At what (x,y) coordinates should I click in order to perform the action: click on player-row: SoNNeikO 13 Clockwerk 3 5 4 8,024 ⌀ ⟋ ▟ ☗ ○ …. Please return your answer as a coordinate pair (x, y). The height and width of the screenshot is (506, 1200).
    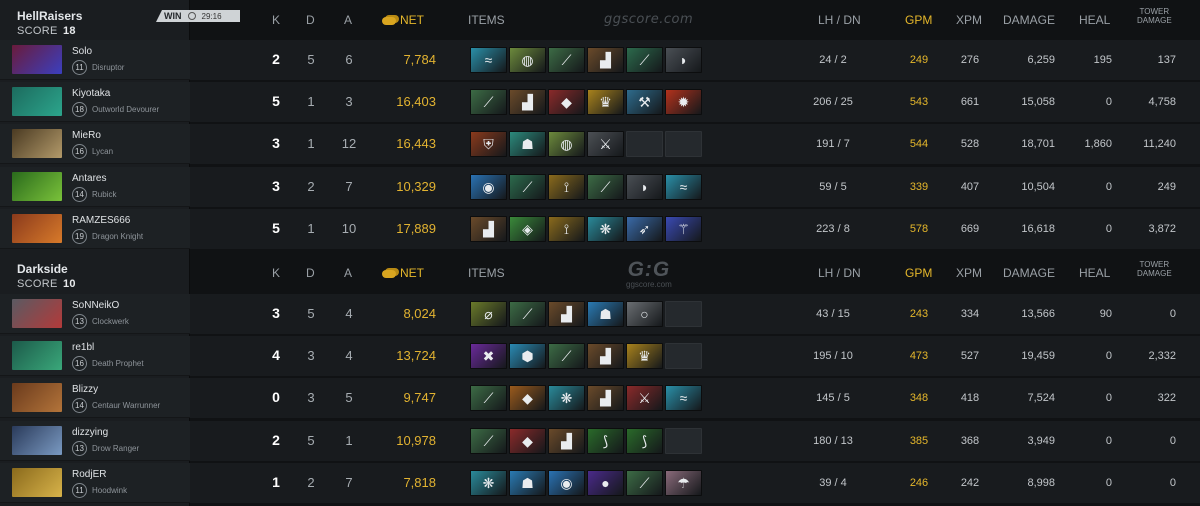
    Looking at the image, I should click on (600, 314).